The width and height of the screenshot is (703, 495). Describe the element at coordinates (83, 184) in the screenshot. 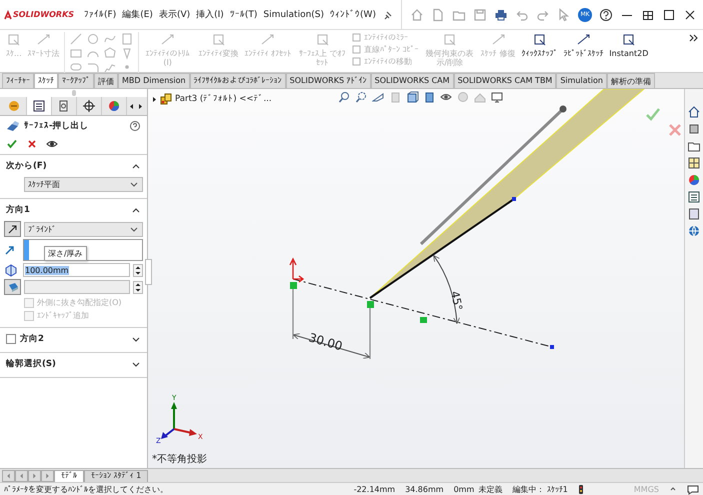

I see `start-condition-dropdown: ｽｹｯﾁ平面` at that location.